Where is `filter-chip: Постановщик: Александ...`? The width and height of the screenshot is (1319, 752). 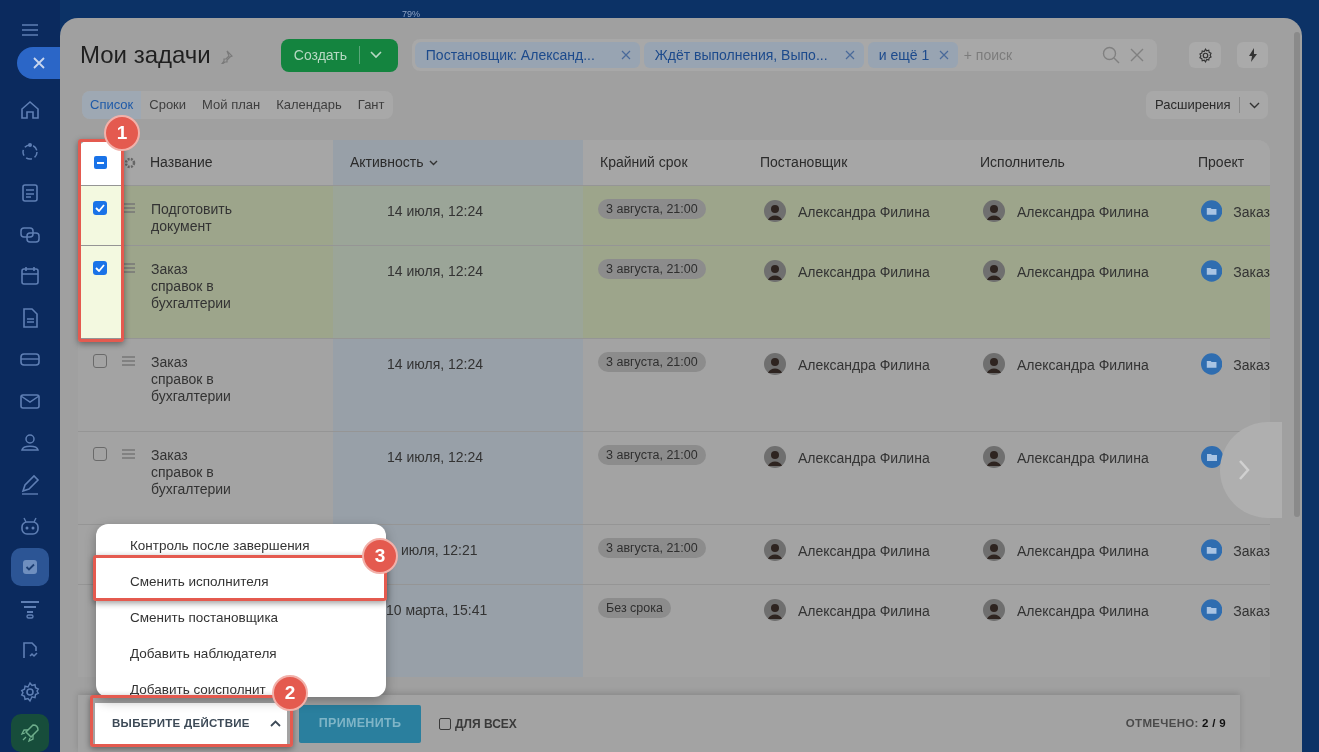
filter-chip: Постановщик: Александ... is located at coordinates (527, 55).